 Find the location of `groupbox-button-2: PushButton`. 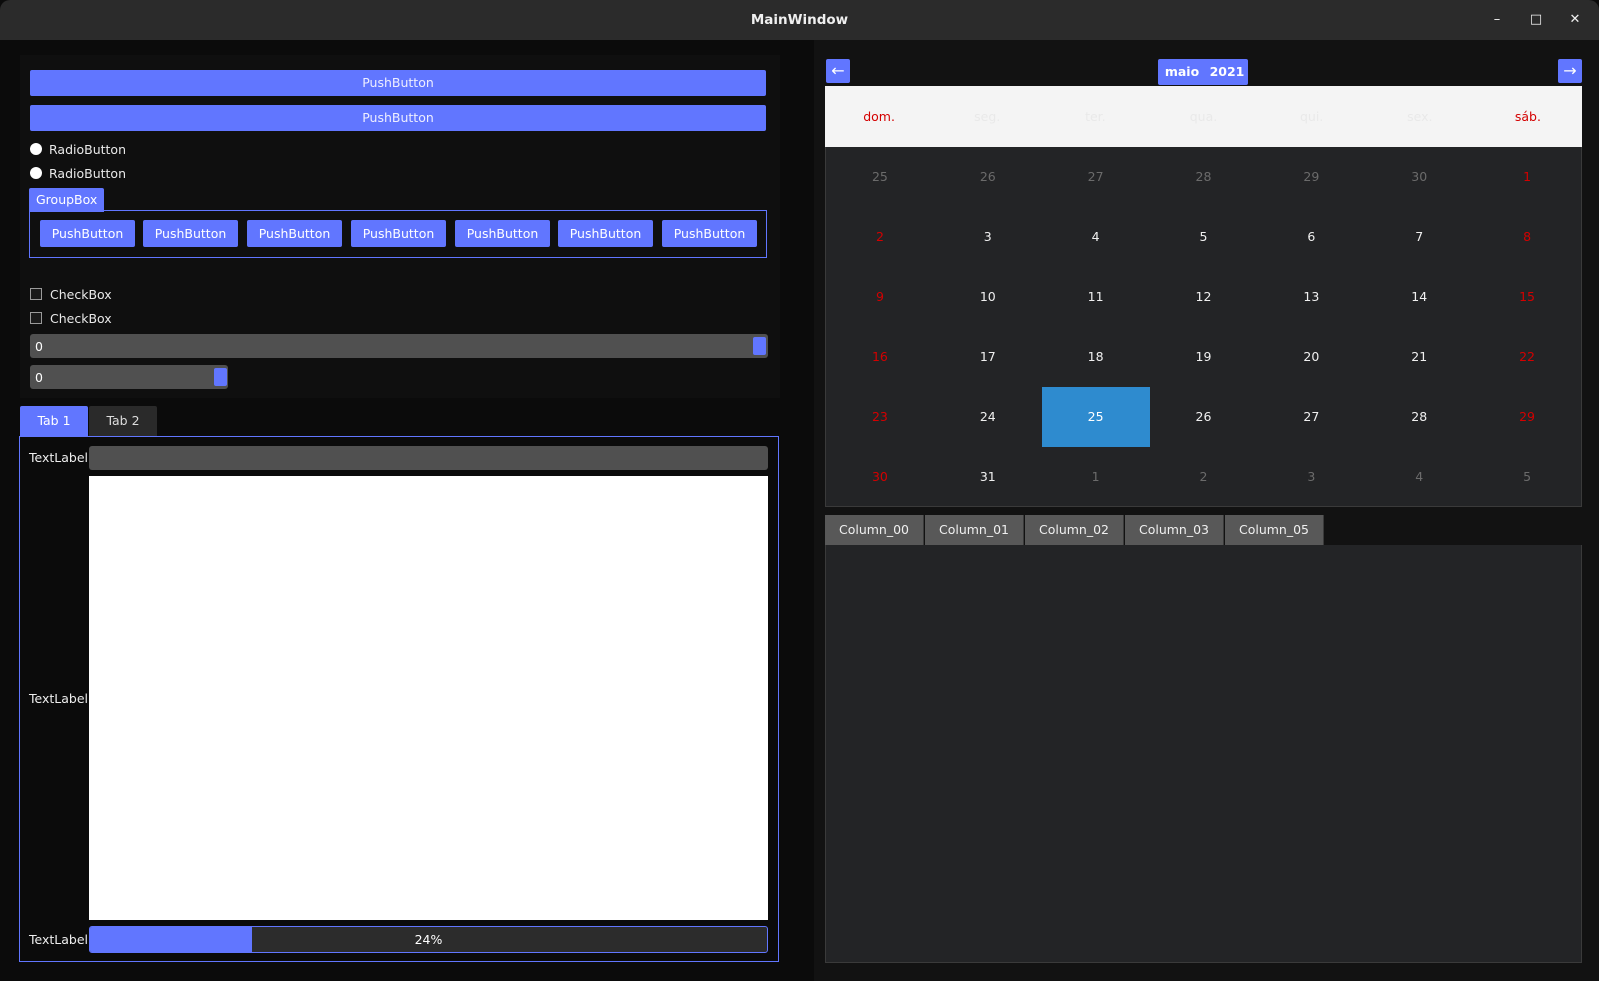

groupbox-button-2: PushButton is located at coordinates (190, 233).